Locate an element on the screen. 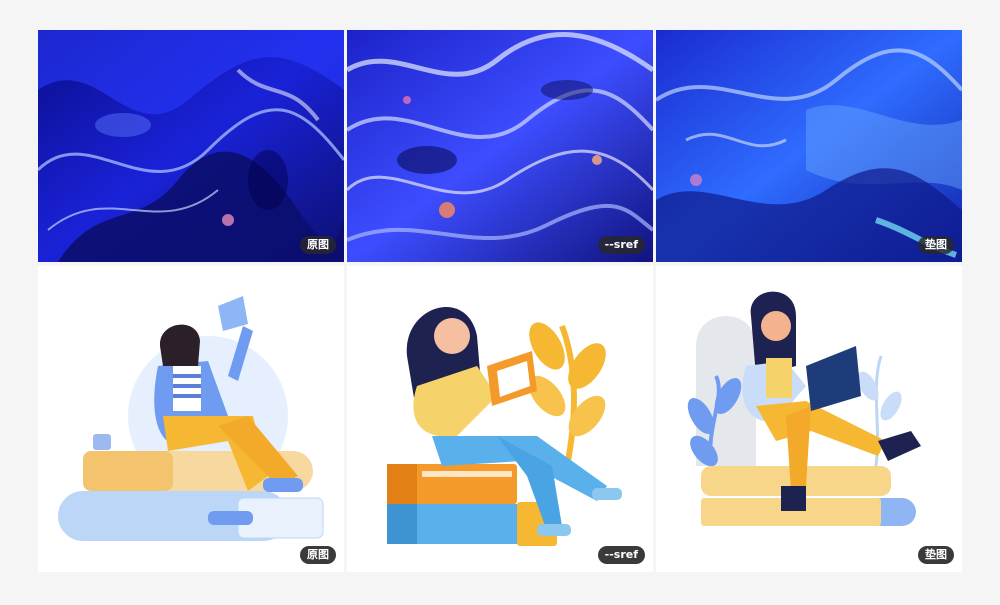 The image size is (1000, 605). tile-glass-original: 原图 is located at coordinates (191, 146).